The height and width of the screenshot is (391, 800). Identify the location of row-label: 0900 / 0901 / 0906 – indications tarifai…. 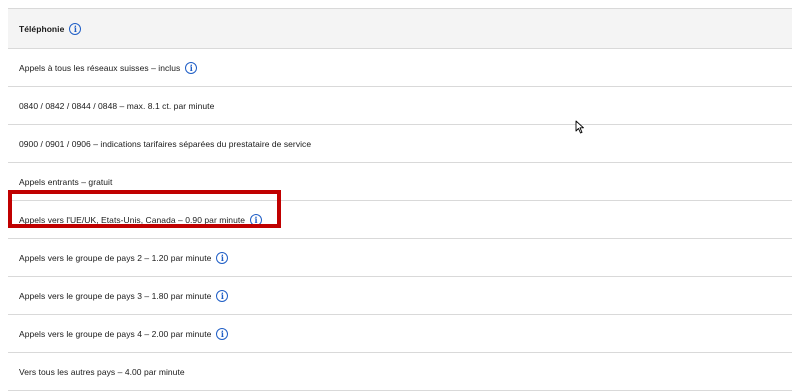
(165, 143).